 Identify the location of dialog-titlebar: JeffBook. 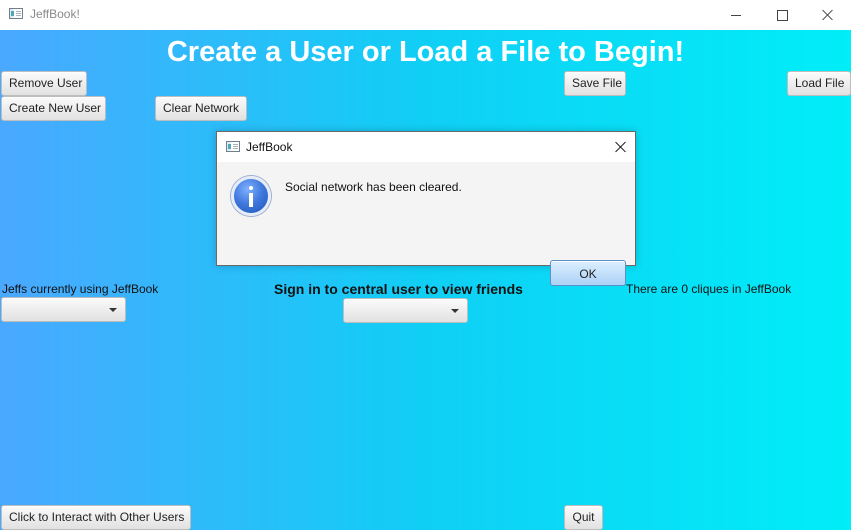
(426, 147).